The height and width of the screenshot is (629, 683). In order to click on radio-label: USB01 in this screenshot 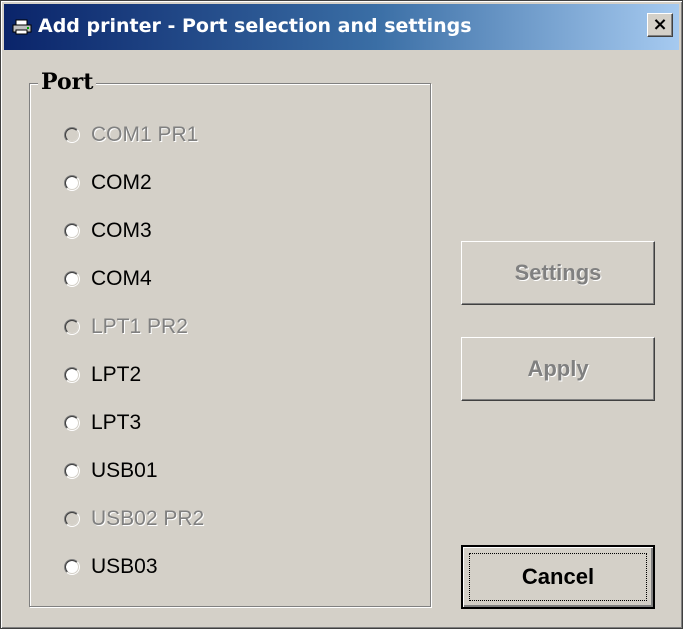, I will do `click(124, 471)`.